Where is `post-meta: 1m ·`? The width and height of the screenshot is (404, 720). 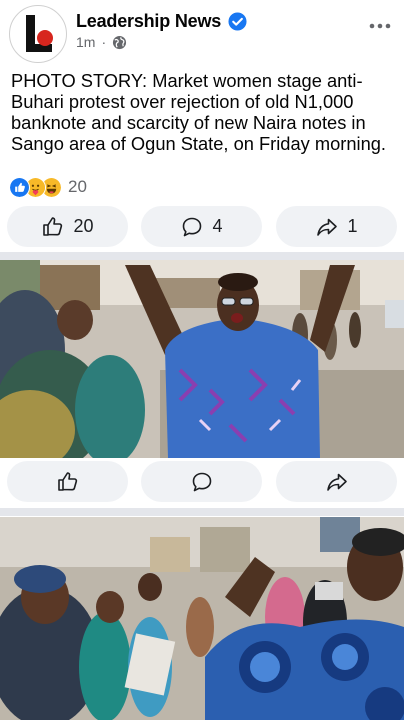 post-meta: 1m · is located at coordinates (101, 42).